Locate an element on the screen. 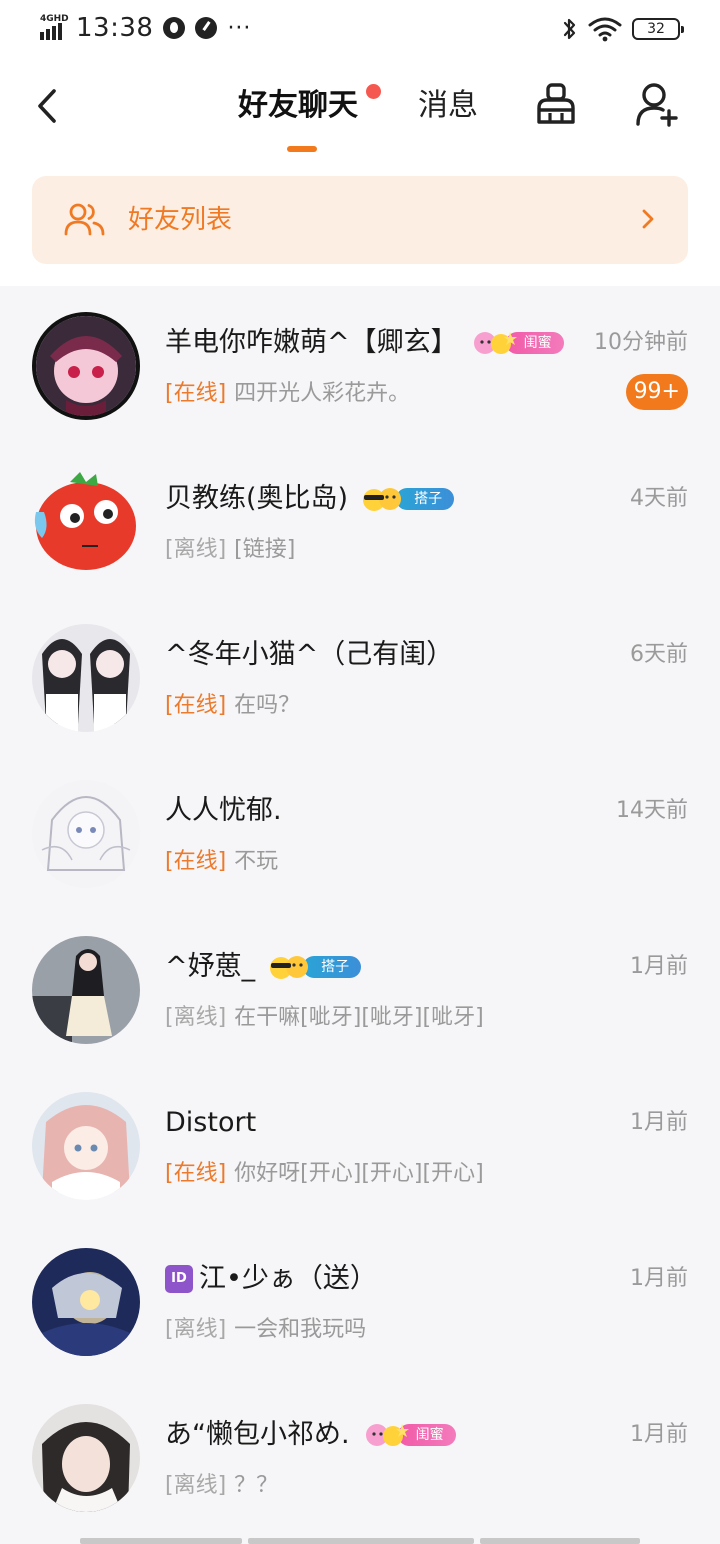  status-bar: 4GHD 13:38 ··· 32 is located at coordinates (360, 28).